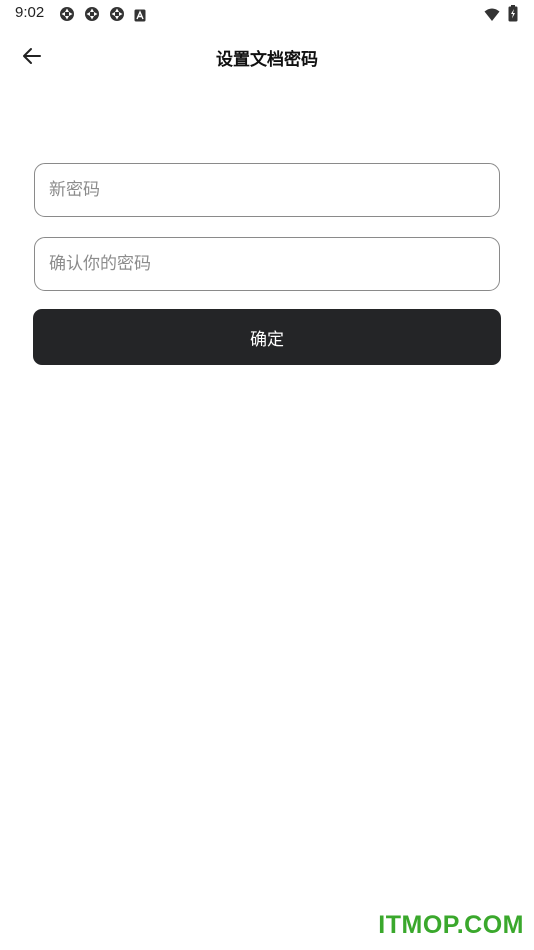 The height and width of the screenshot is (950, 534). What do you see at coordinates (492, 15) in the screenshot?
I see `wifi-icon` at bounding box center [492, 15].